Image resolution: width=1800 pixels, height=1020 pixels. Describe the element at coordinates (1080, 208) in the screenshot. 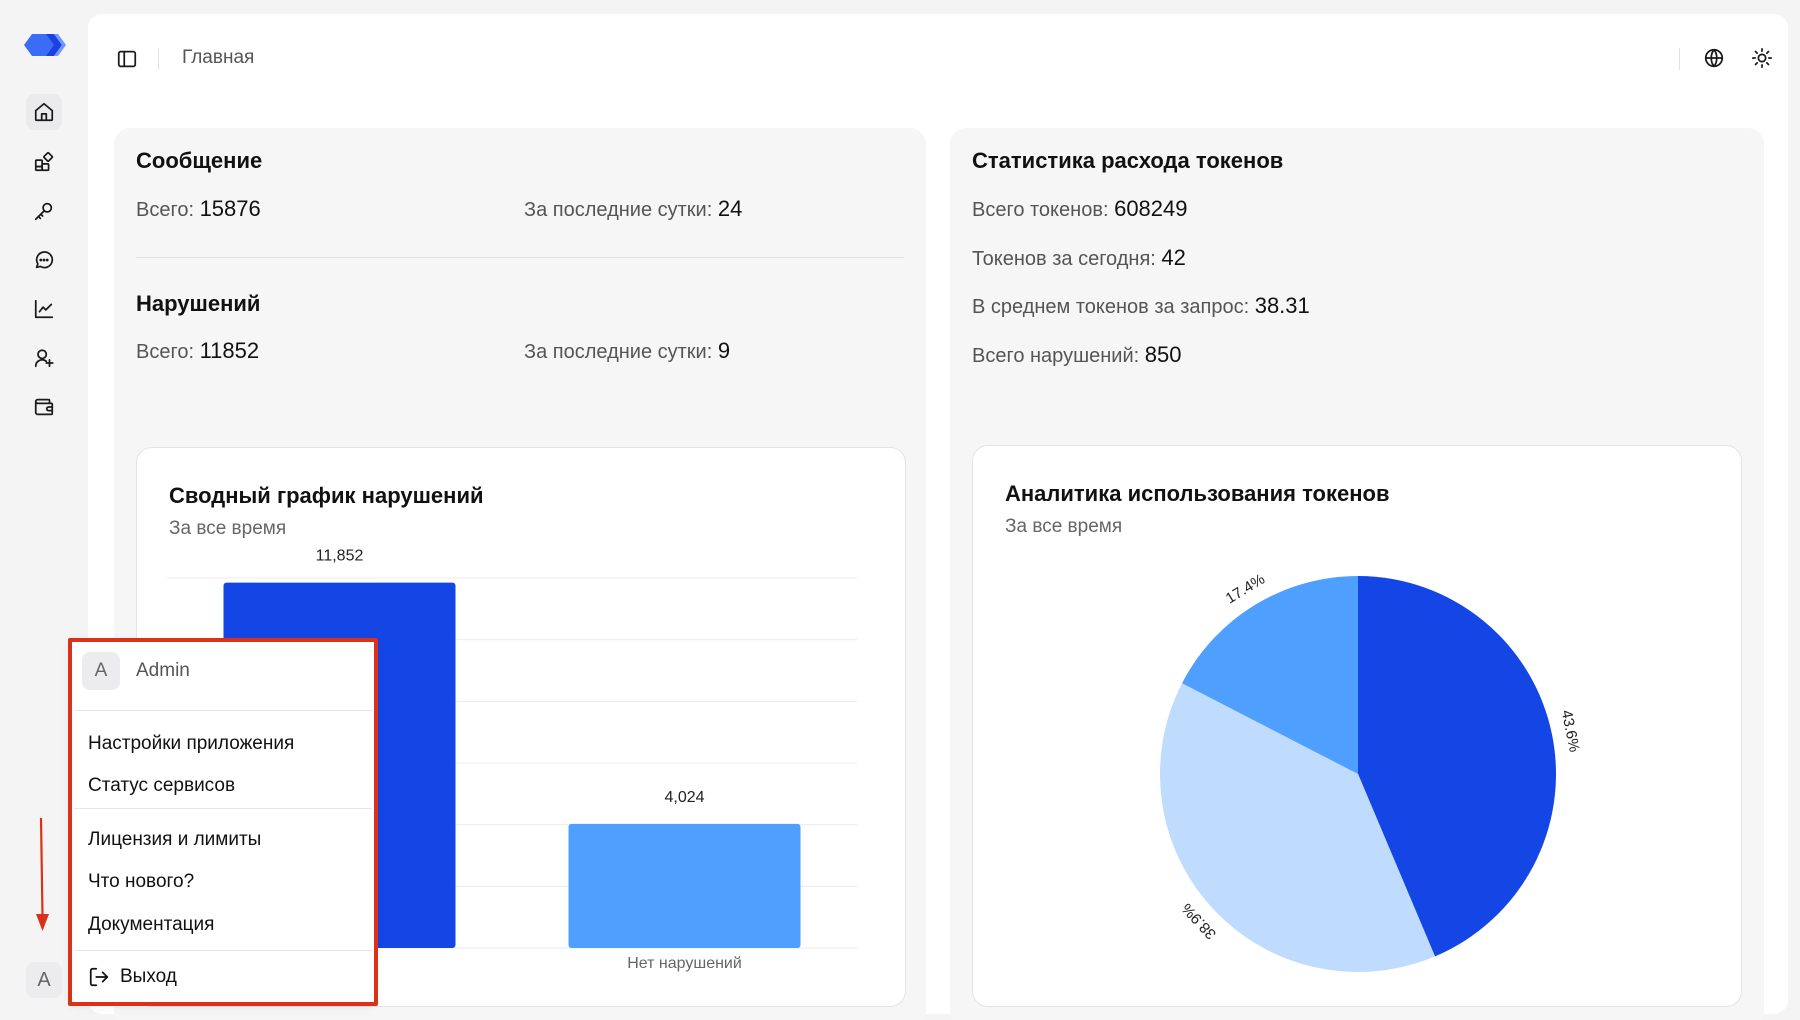

I see `tokens-total: Всего токенов: 608249` at that location.